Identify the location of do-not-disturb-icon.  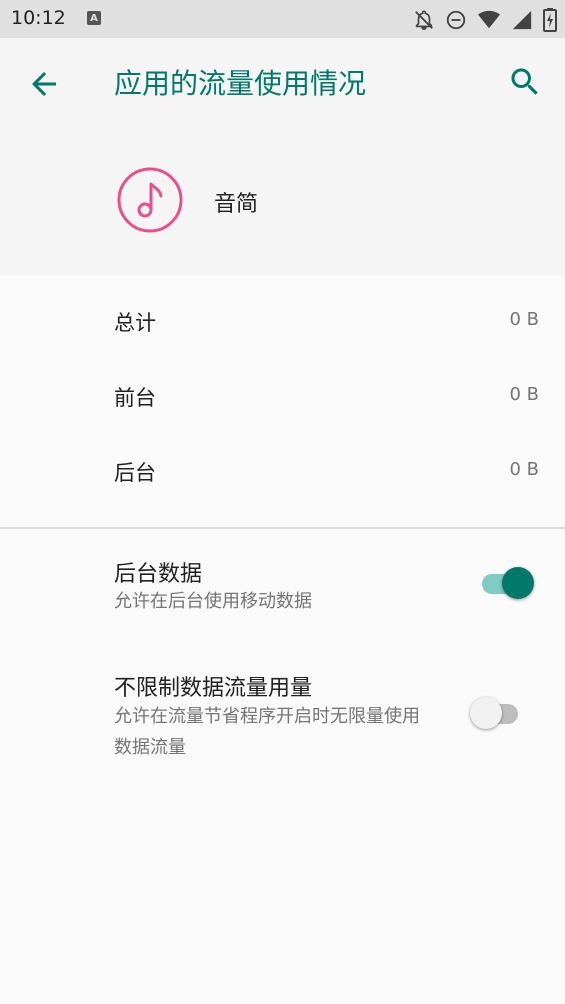
(456, 20).